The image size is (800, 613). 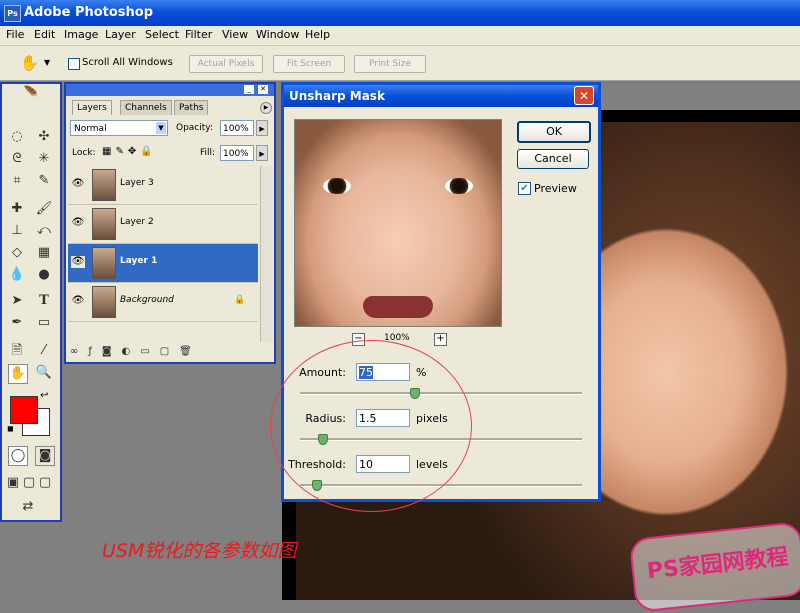 What do you see at coordinates (17, 159) in the screenshot?
I see `lasso-tool-icon: ᘓ` at bounding box center [17, 159].